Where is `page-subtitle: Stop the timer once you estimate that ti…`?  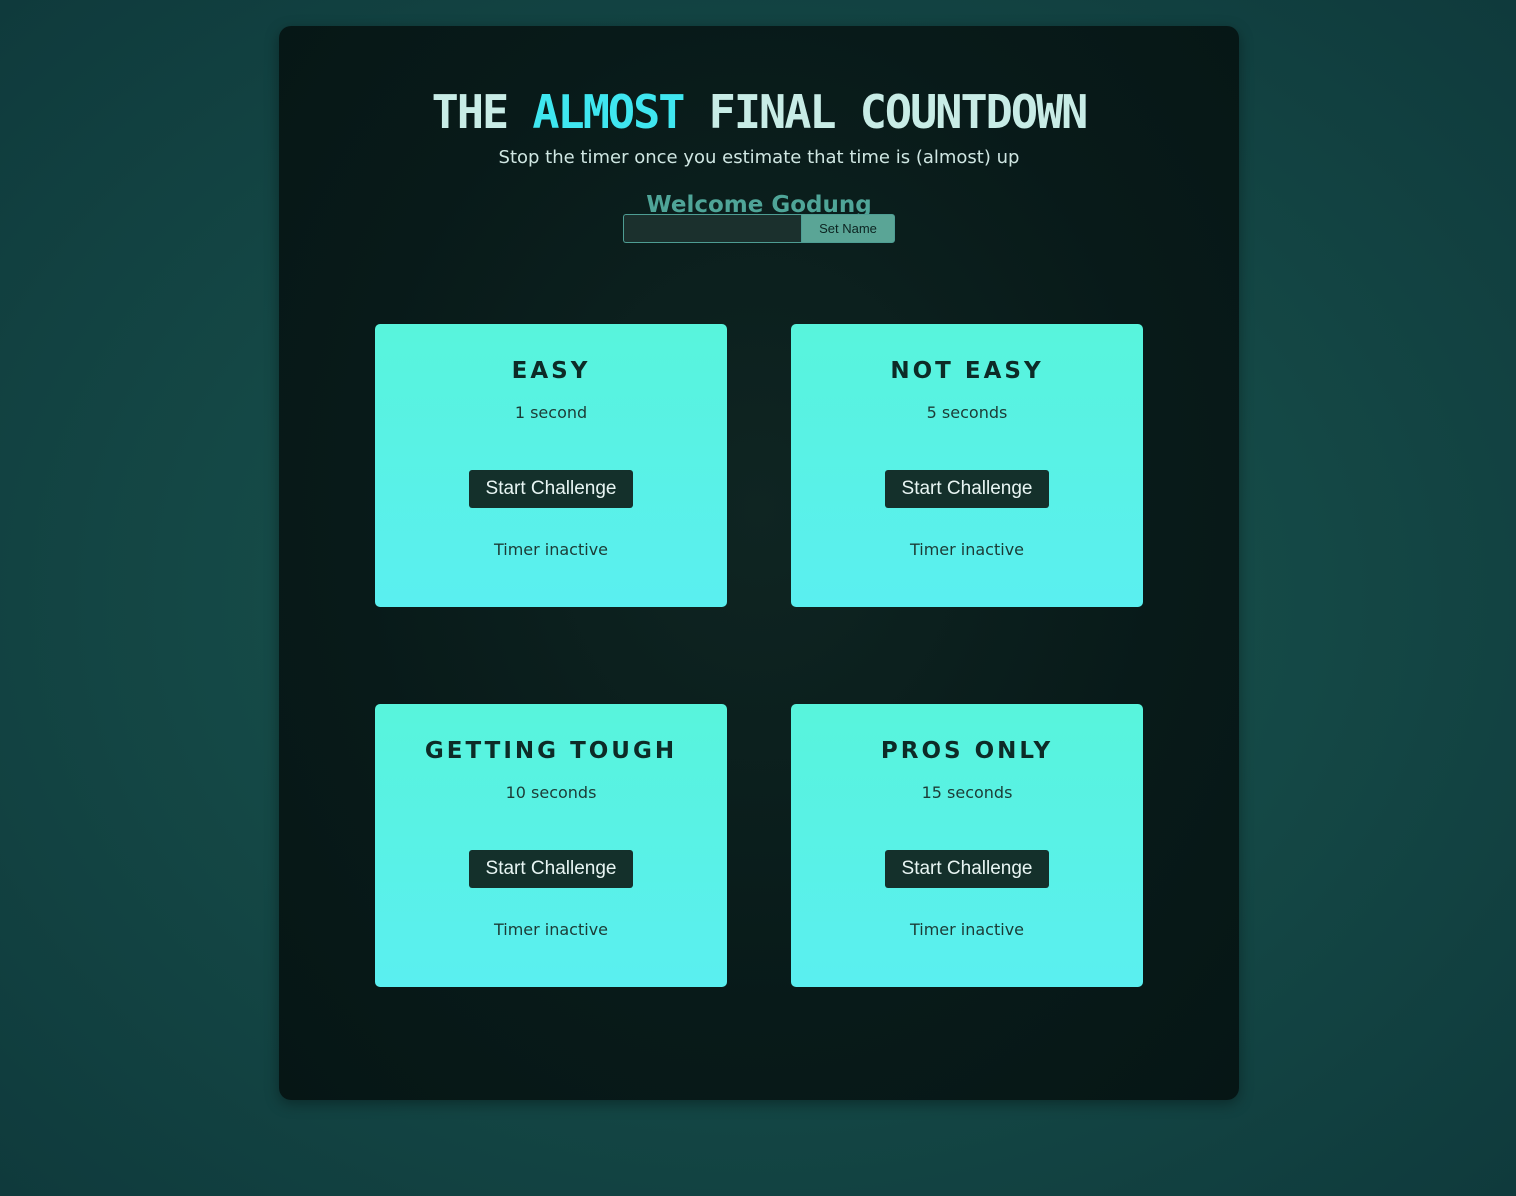 page-subtitle: Stop the timer once you estimate that ti… is located at coordinates (759, 157).